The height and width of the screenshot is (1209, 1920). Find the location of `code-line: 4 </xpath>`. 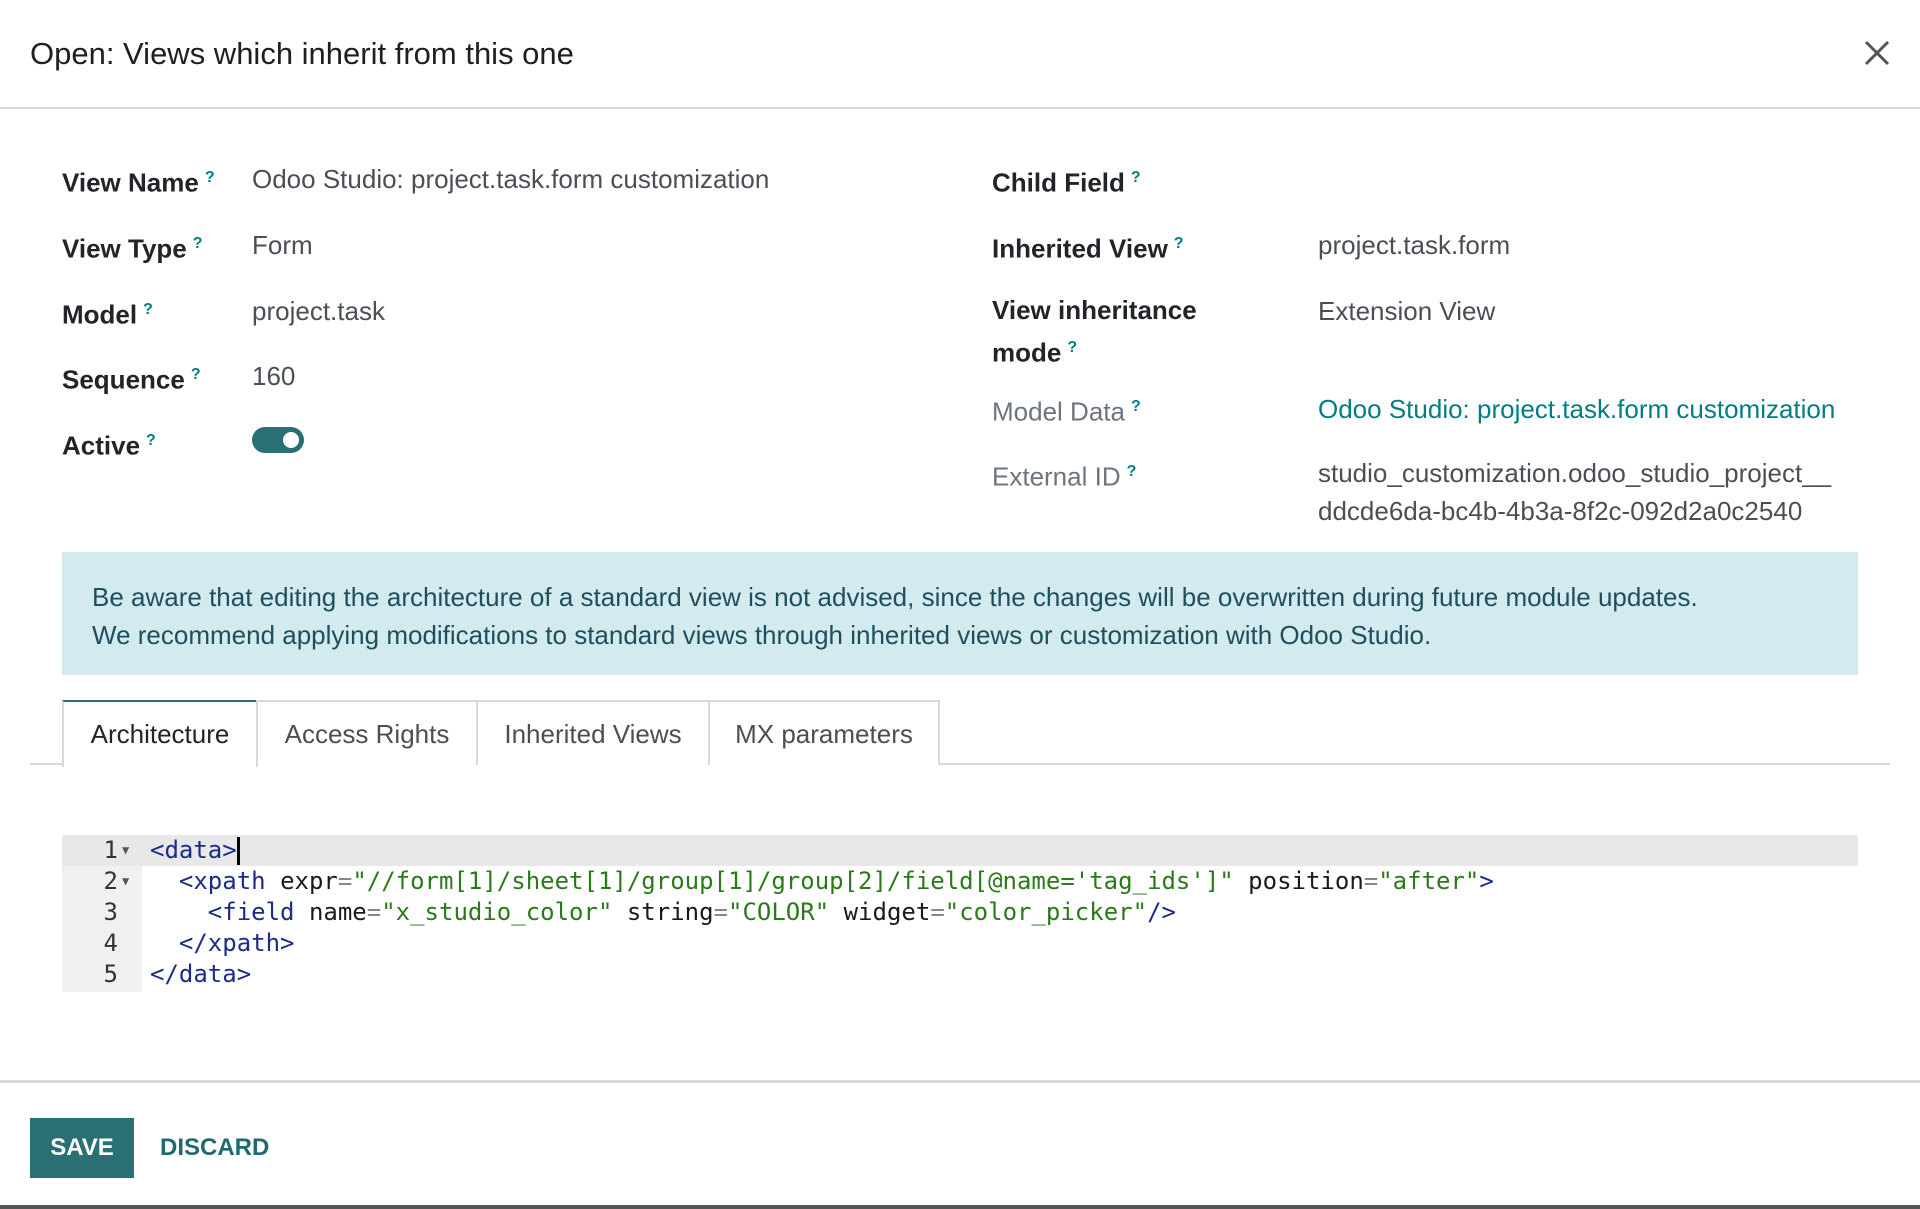

code-line: 4 </xpath> is located at coordinates (960, 943).